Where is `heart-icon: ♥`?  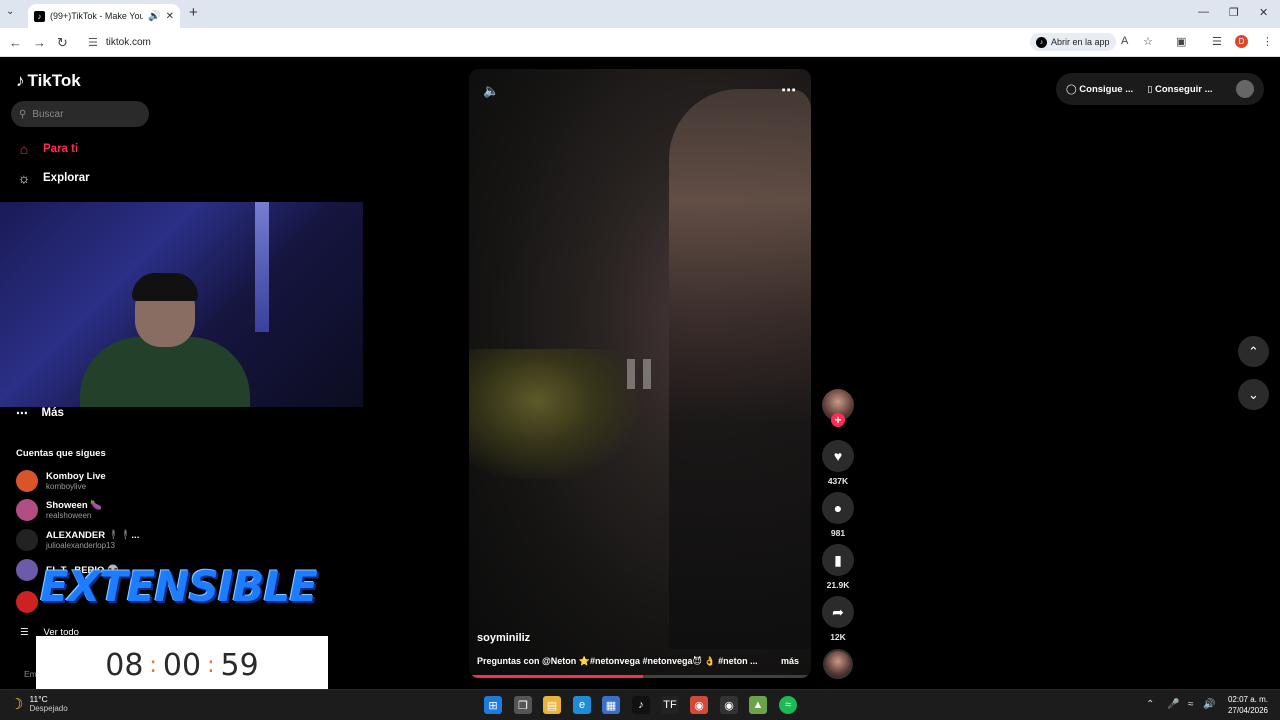 heart-icon: ♥ is located at coordinates (838, 456).